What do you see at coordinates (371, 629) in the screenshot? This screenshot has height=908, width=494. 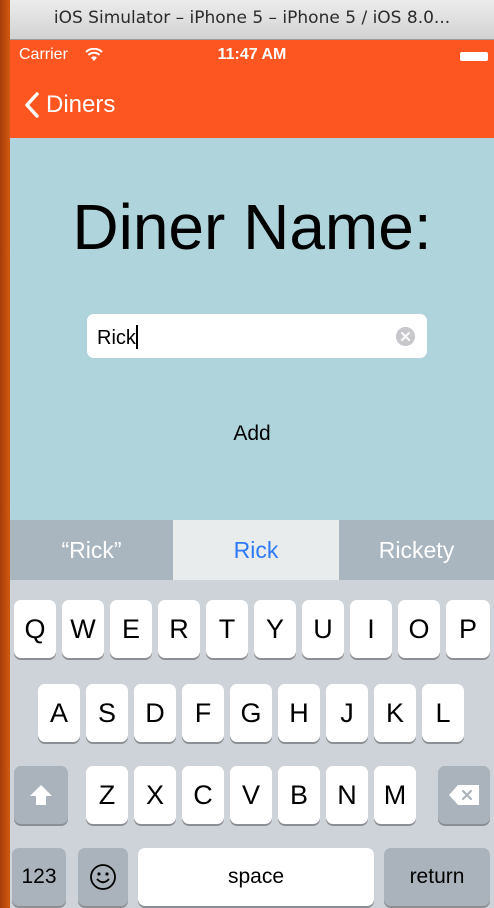 I see `key-i: I` at bounding box center [371, 629].